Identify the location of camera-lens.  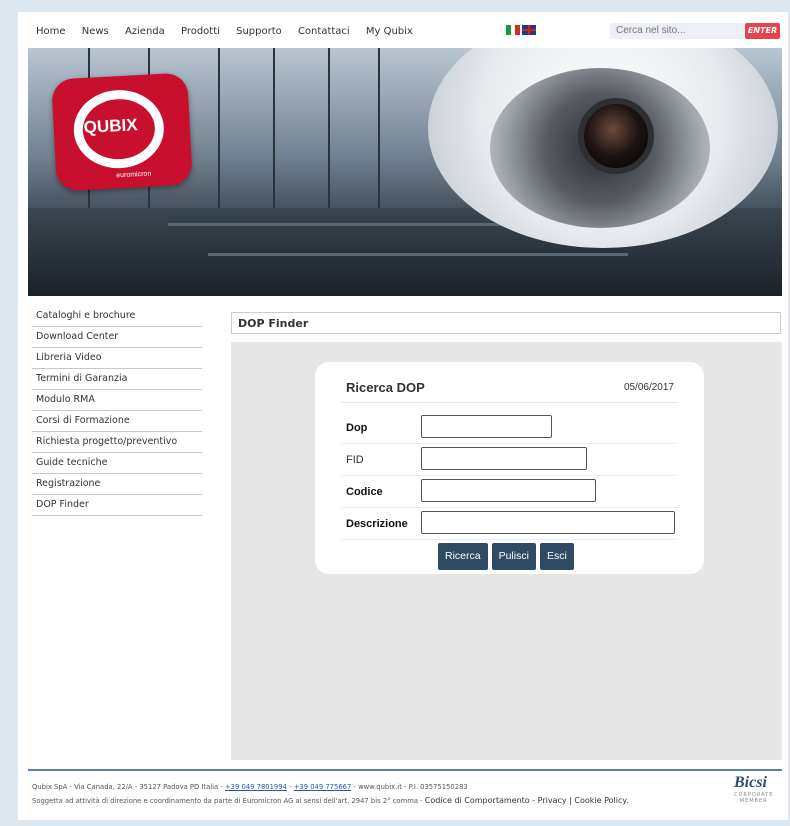
(616, 136).